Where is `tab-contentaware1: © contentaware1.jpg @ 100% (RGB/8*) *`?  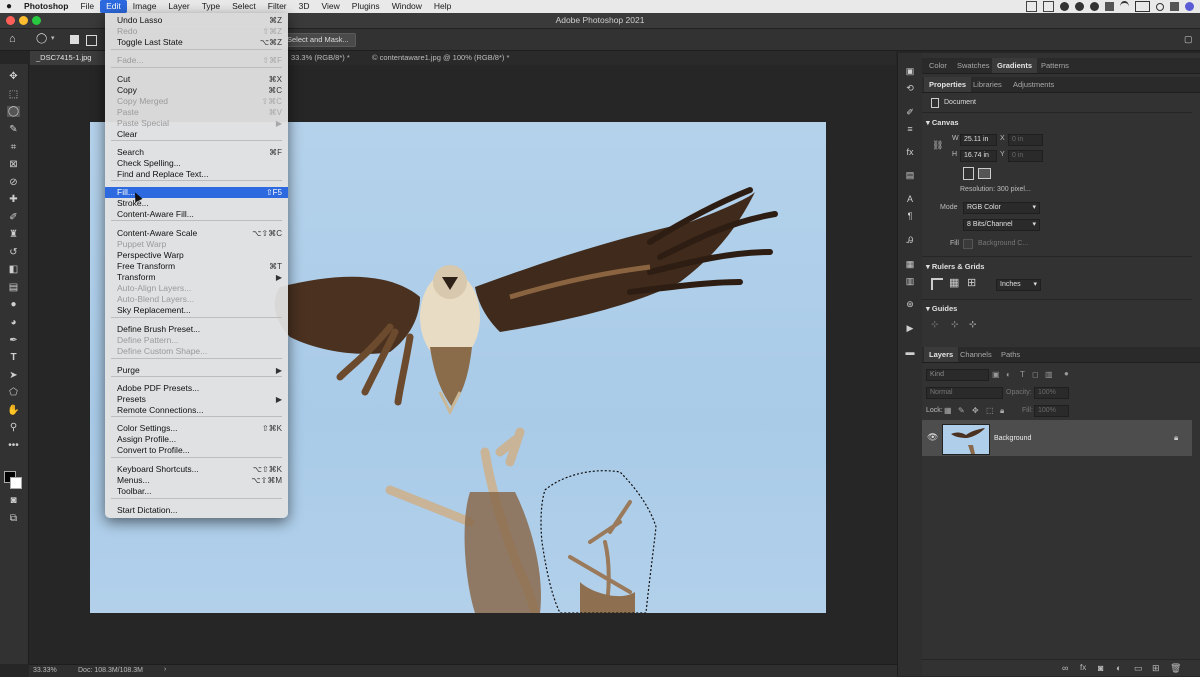
tab-contentaware1: © contentaware1.jpg @ 100% (RGB/8*) * is located at coordinates (454, 58).